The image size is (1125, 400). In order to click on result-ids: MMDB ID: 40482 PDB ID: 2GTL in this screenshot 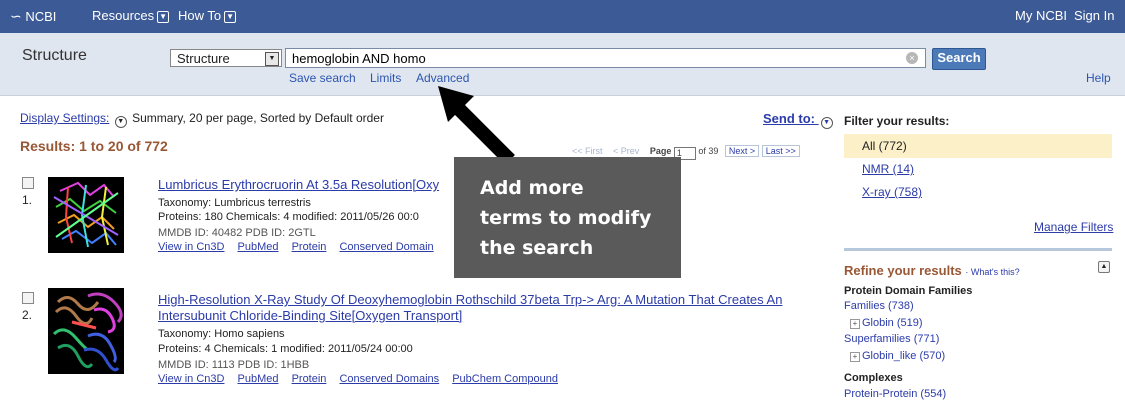, I will do `click(237, 233)`.